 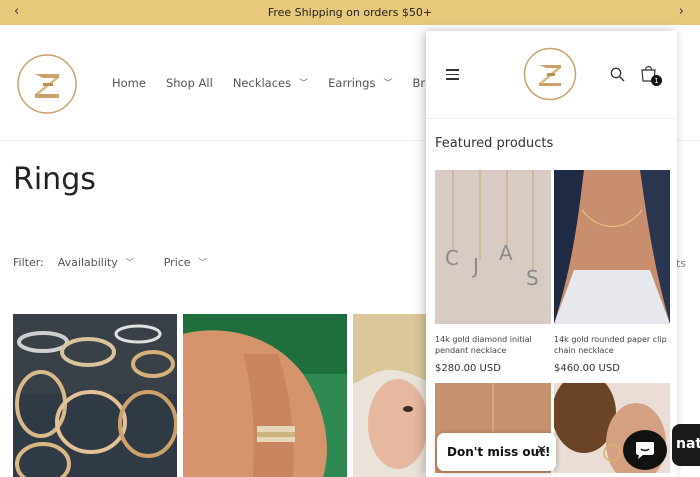 I want to click on nav-home-label: Home, so click(x=129, y=83).